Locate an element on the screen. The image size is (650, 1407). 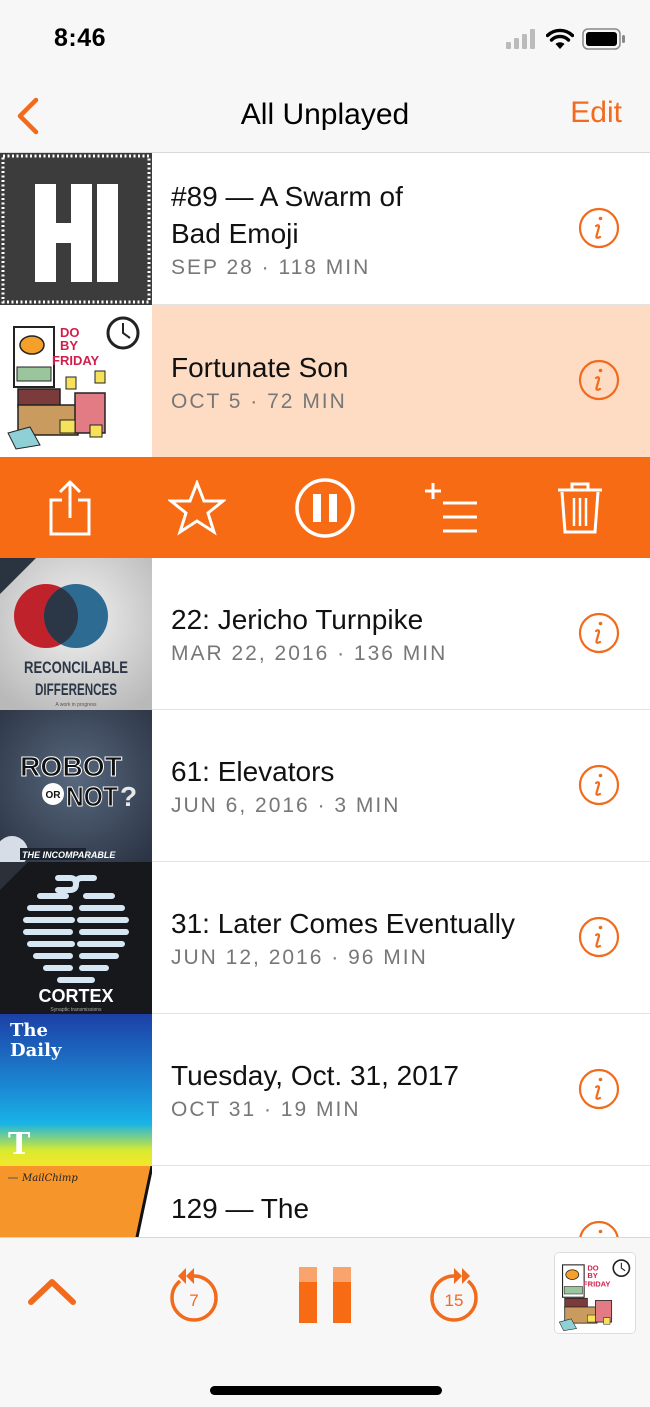
wifi-icon is located at coordinates (560, 38).